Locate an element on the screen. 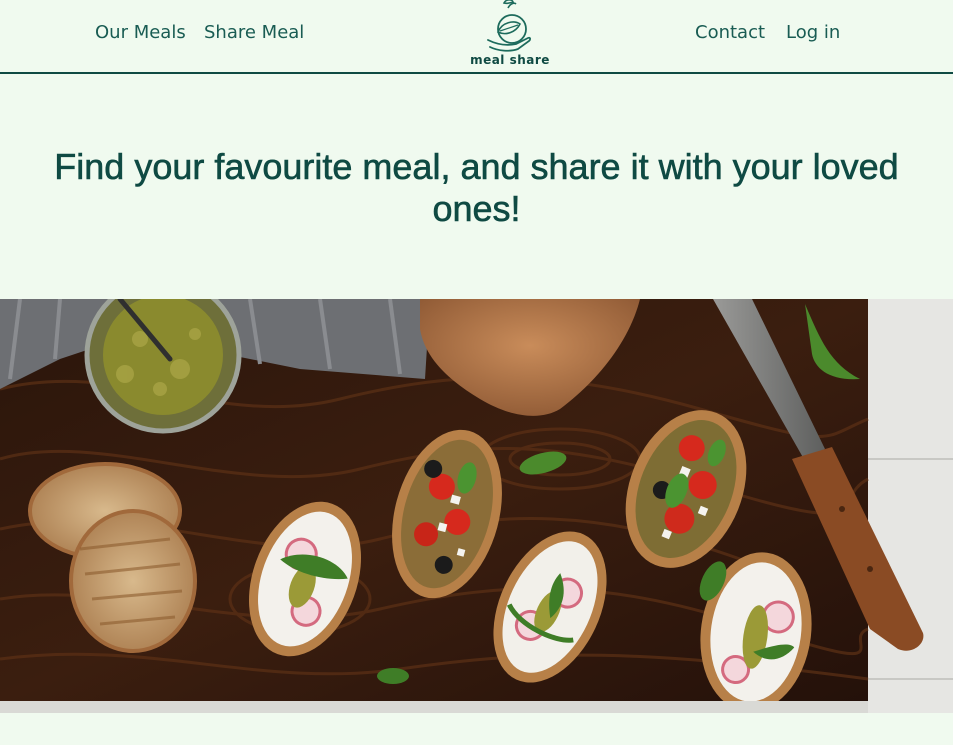  logo: meal share is located at coordinates (510, 36).